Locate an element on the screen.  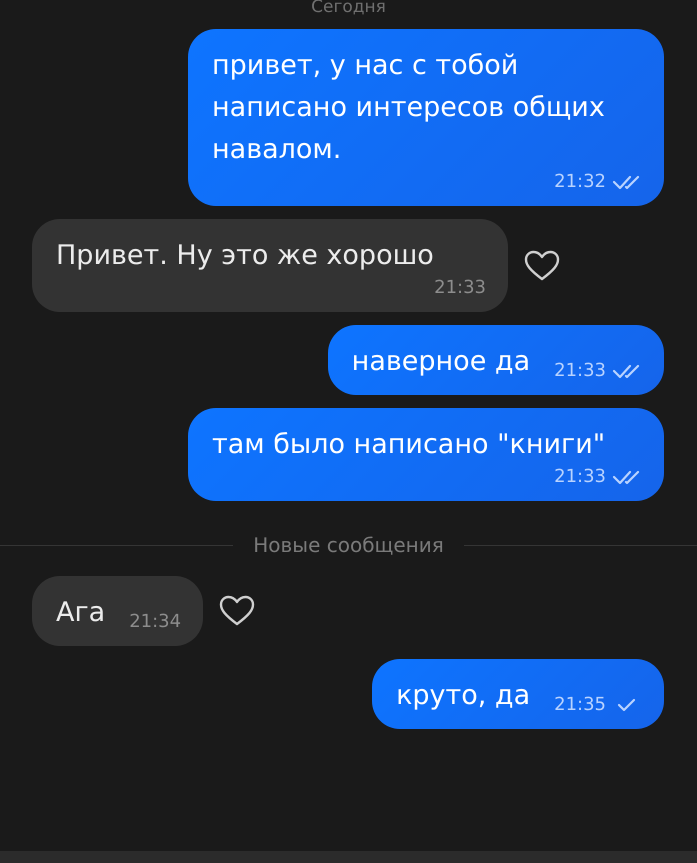
message-text: круто, да is located at coordinates (463, 696).